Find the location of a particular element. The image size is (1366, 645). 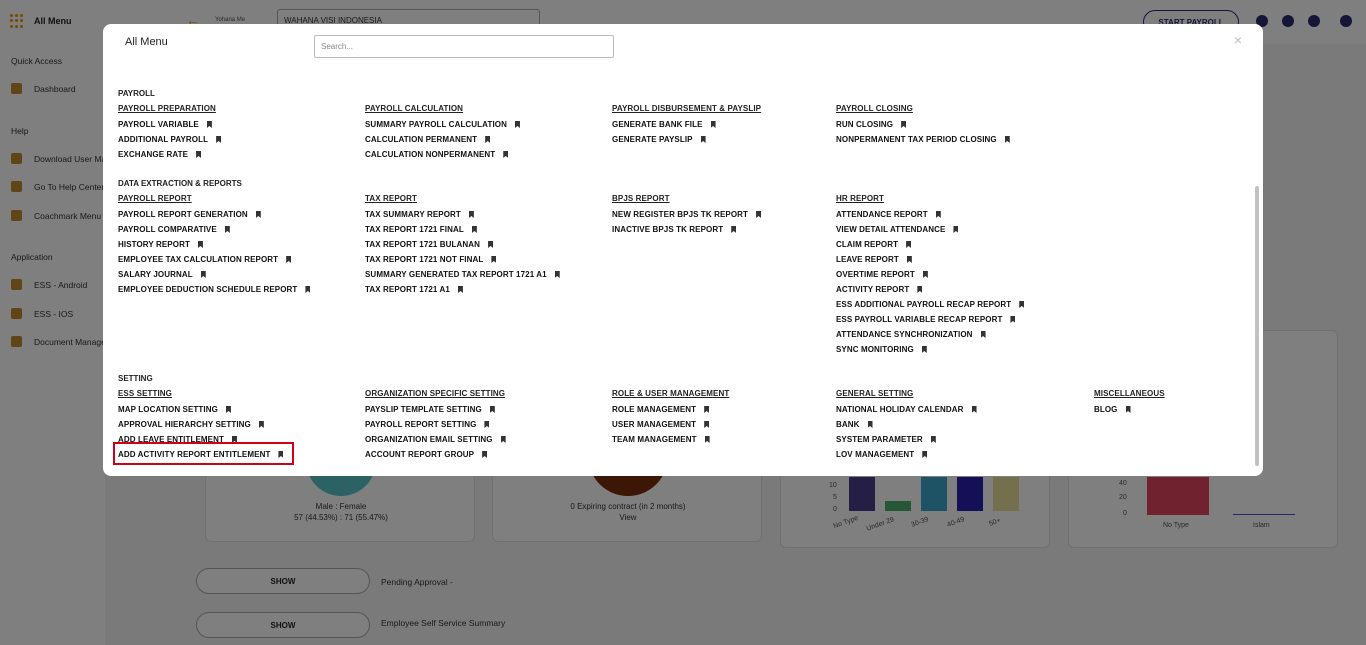

menu-item-history-report: HISTORY REPORT is located at coordinates (160, 244).